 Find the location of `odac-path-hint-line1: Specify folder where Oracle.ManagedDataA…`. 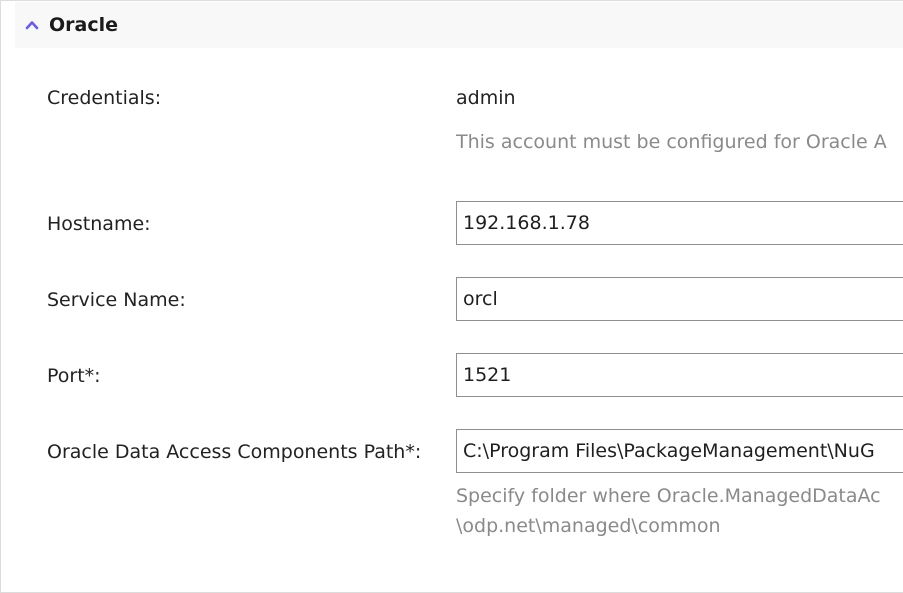

odac-path-hint-line1: Specify folder where Oracle.ManagedDataA… is located at coordinates (668, 496).